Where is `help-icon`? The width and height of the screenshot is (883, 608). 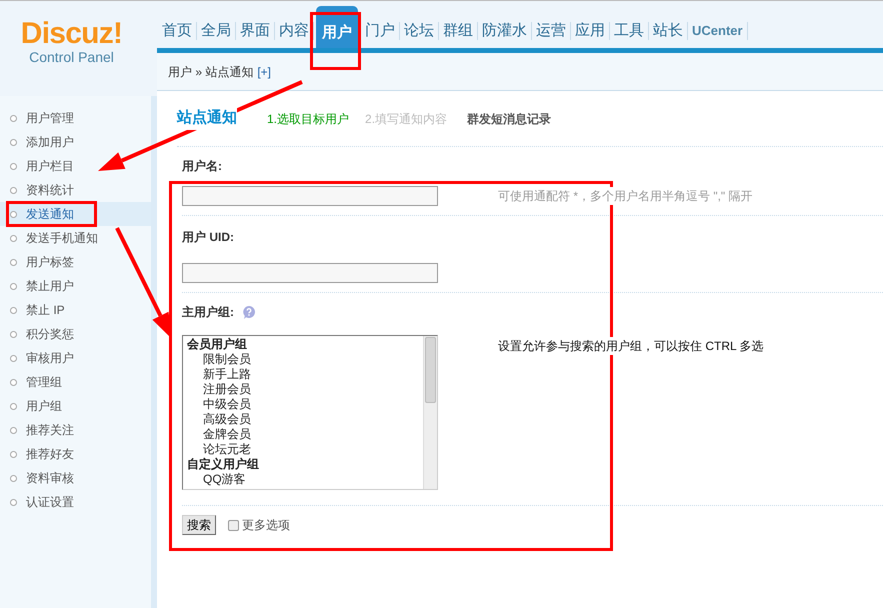
help-icon is located at coordinates (249, 312).